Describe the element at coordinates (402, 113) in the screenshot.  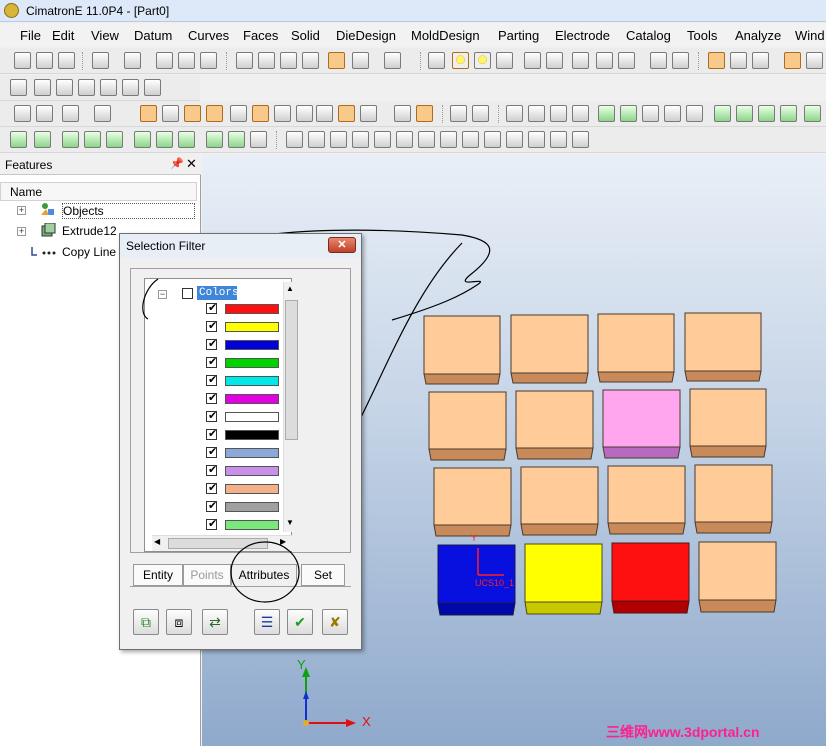
I see `filter-arrow-icon` at that location.